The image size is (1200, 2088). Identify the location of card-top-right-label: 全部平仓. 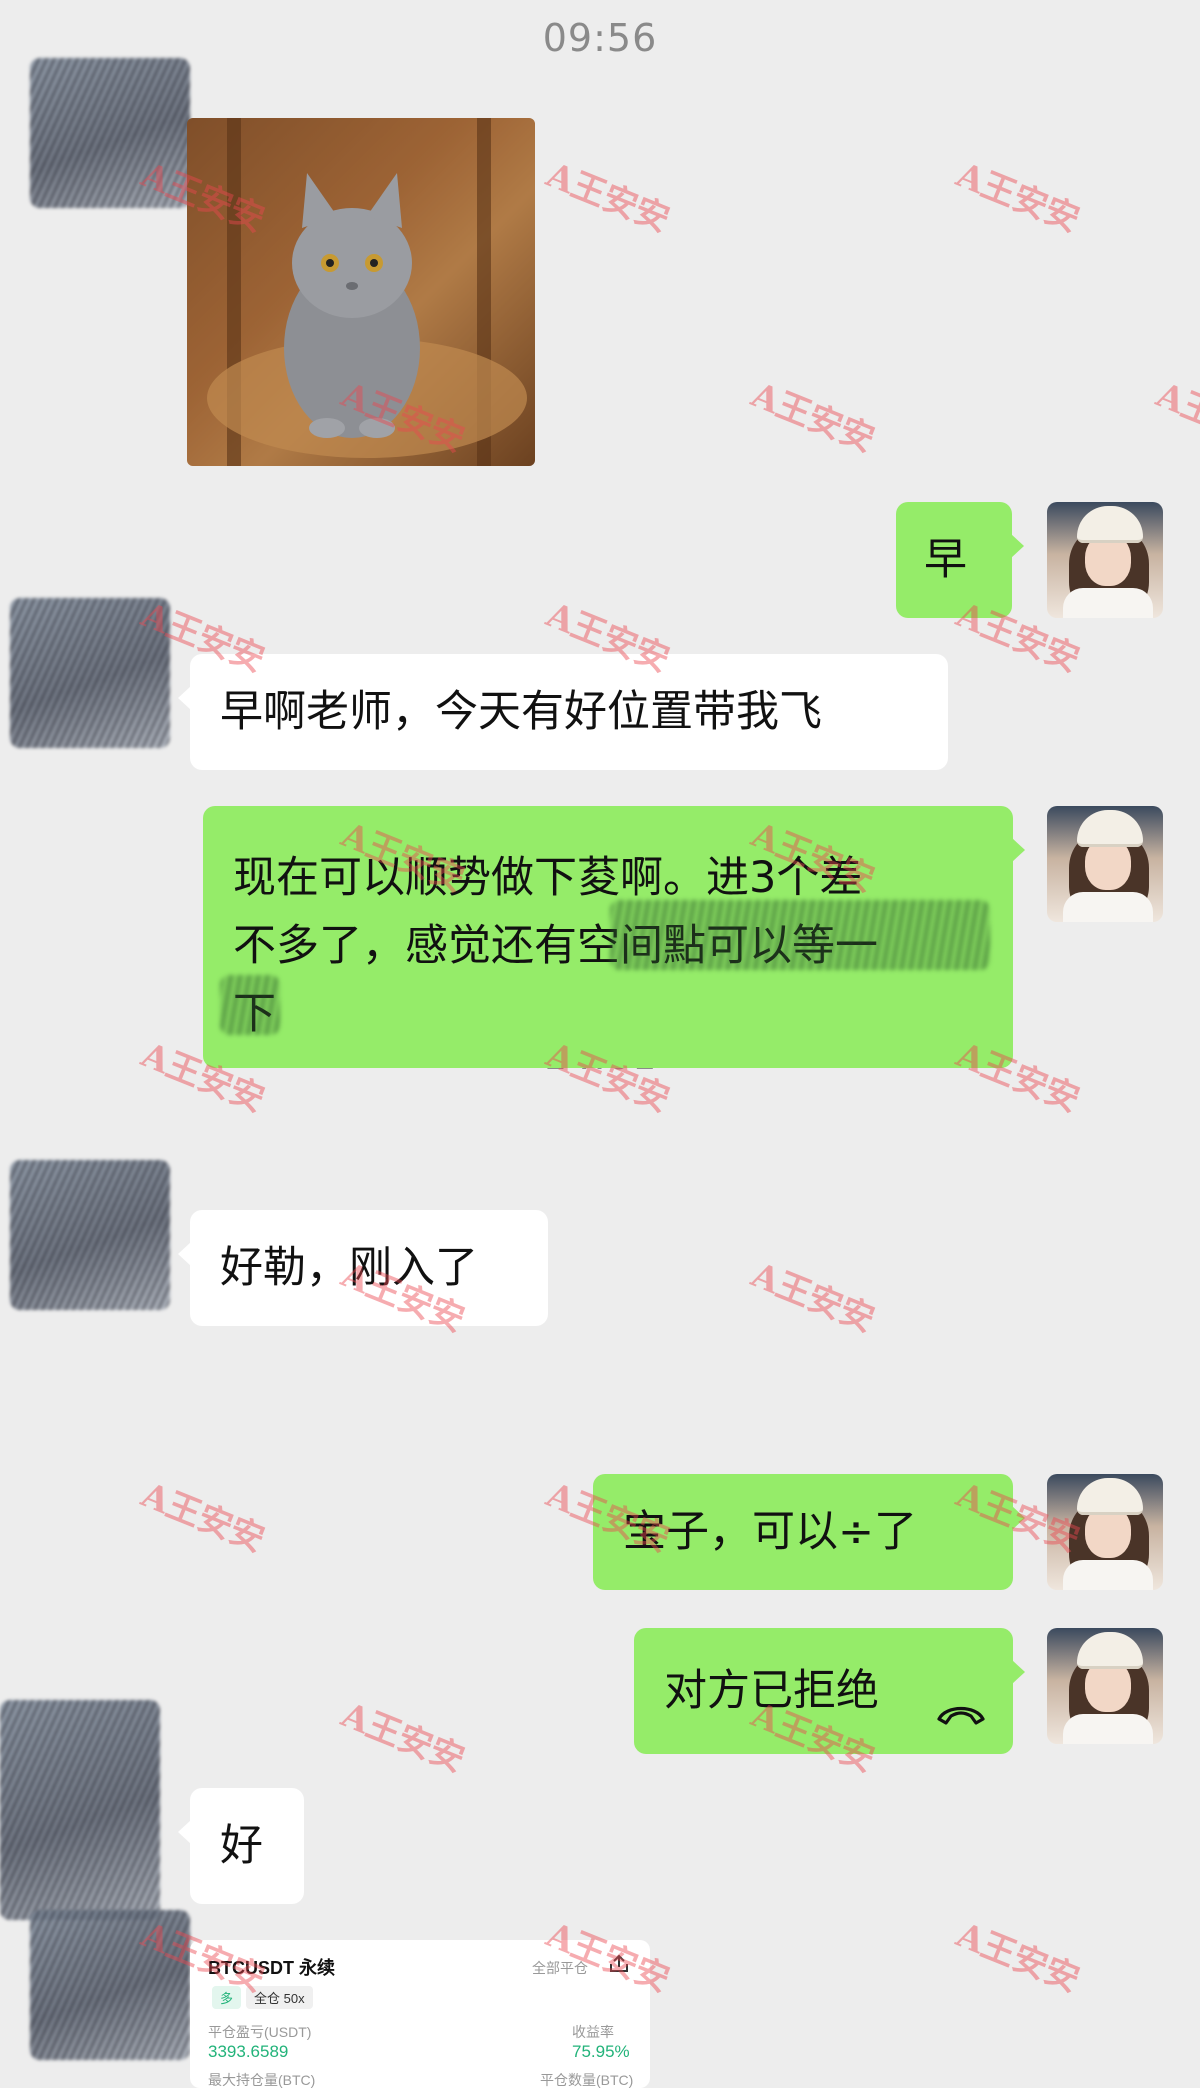
(560, 1968).